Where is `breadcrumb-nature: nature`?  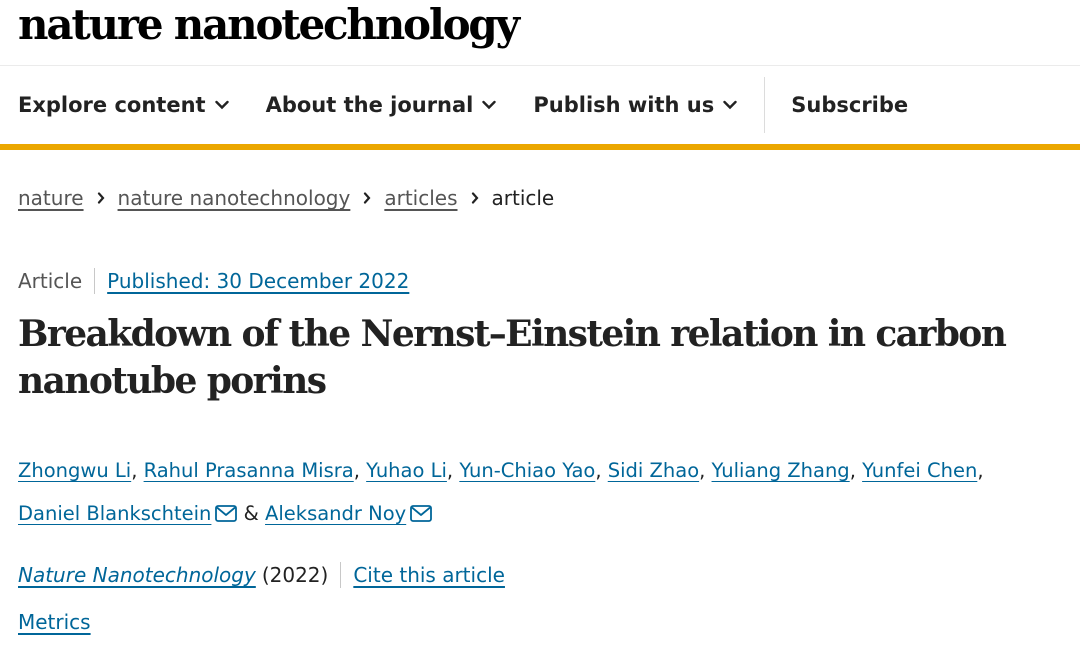
breadcrumb-nature: nature is located at coordinates (51, 198).